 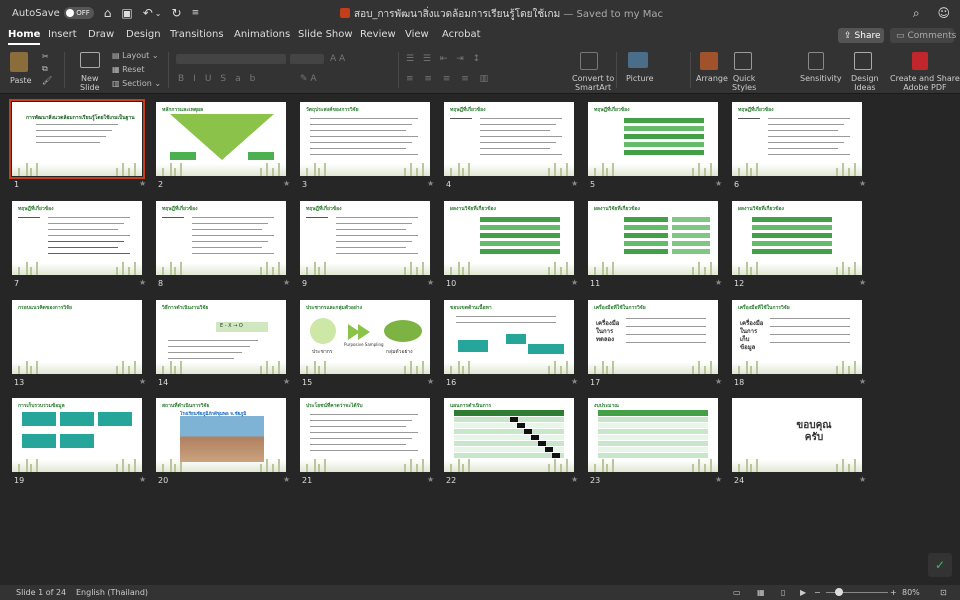 I want to click on slide-thumbnail: วิธีการดำเนินงานวิจัย E - X → O 14 ★, so click(x=226, y=346).